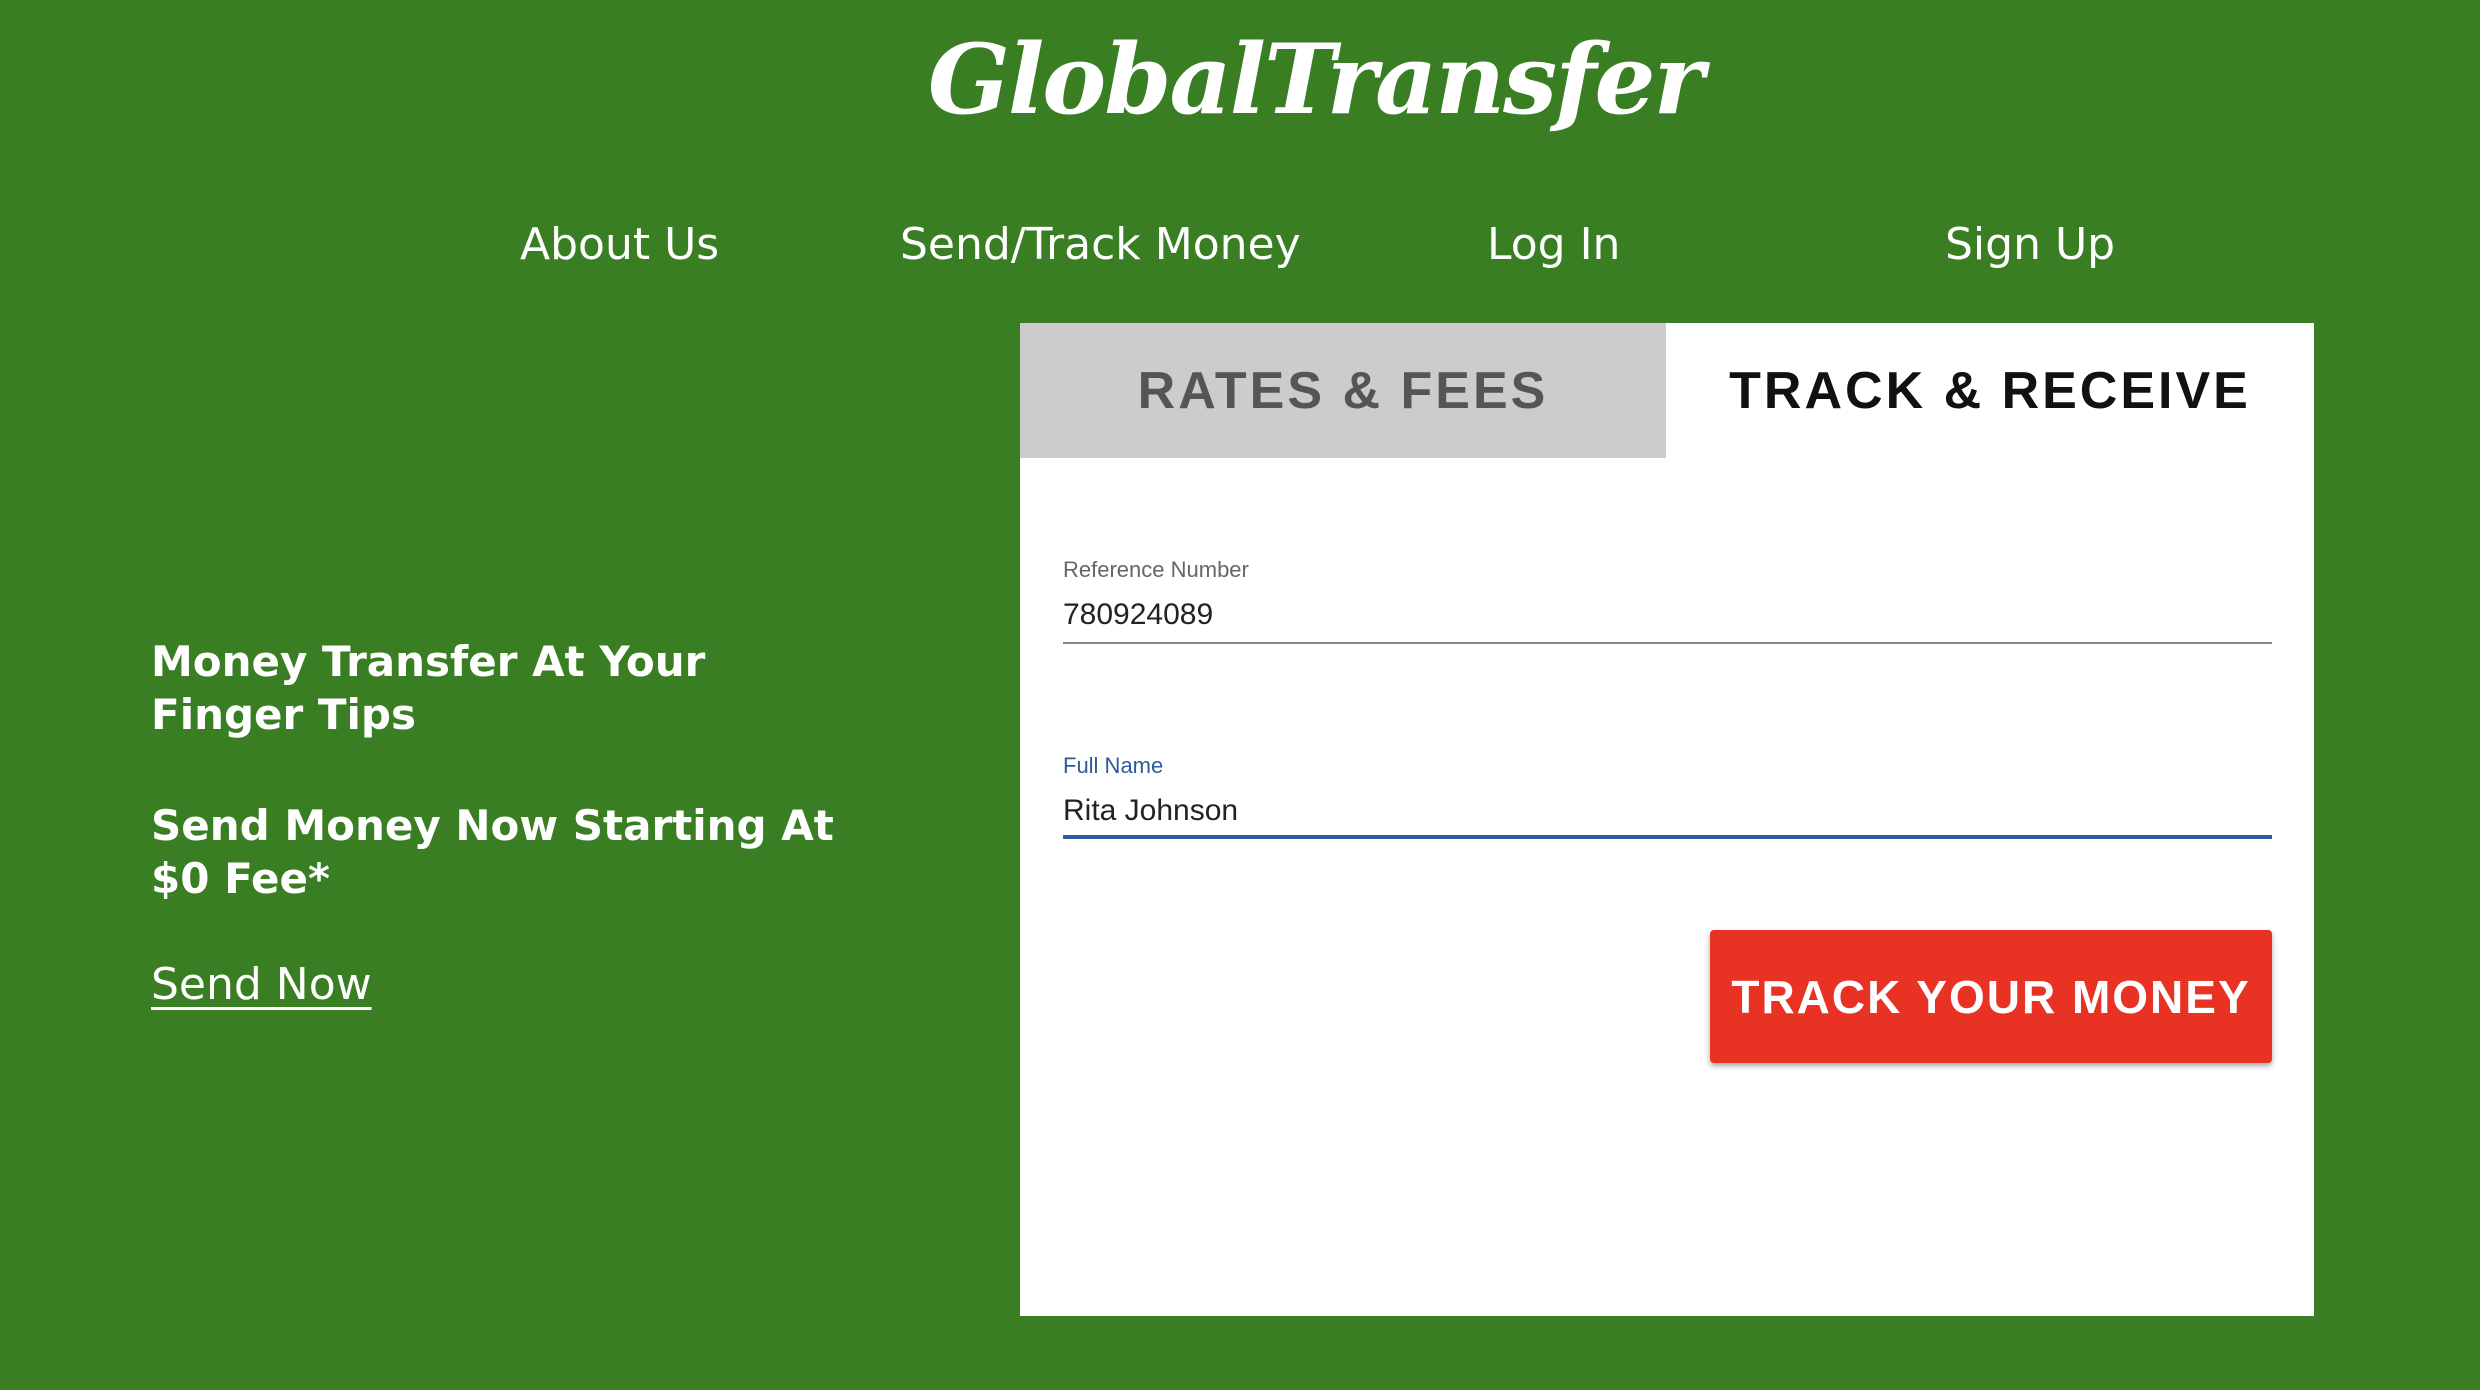  What do you see at coordinates (1991, 996) in the screenshot?
I see `track-your-money-button: TRACK YOUR MONEY` at bounding box center [1991, 996].